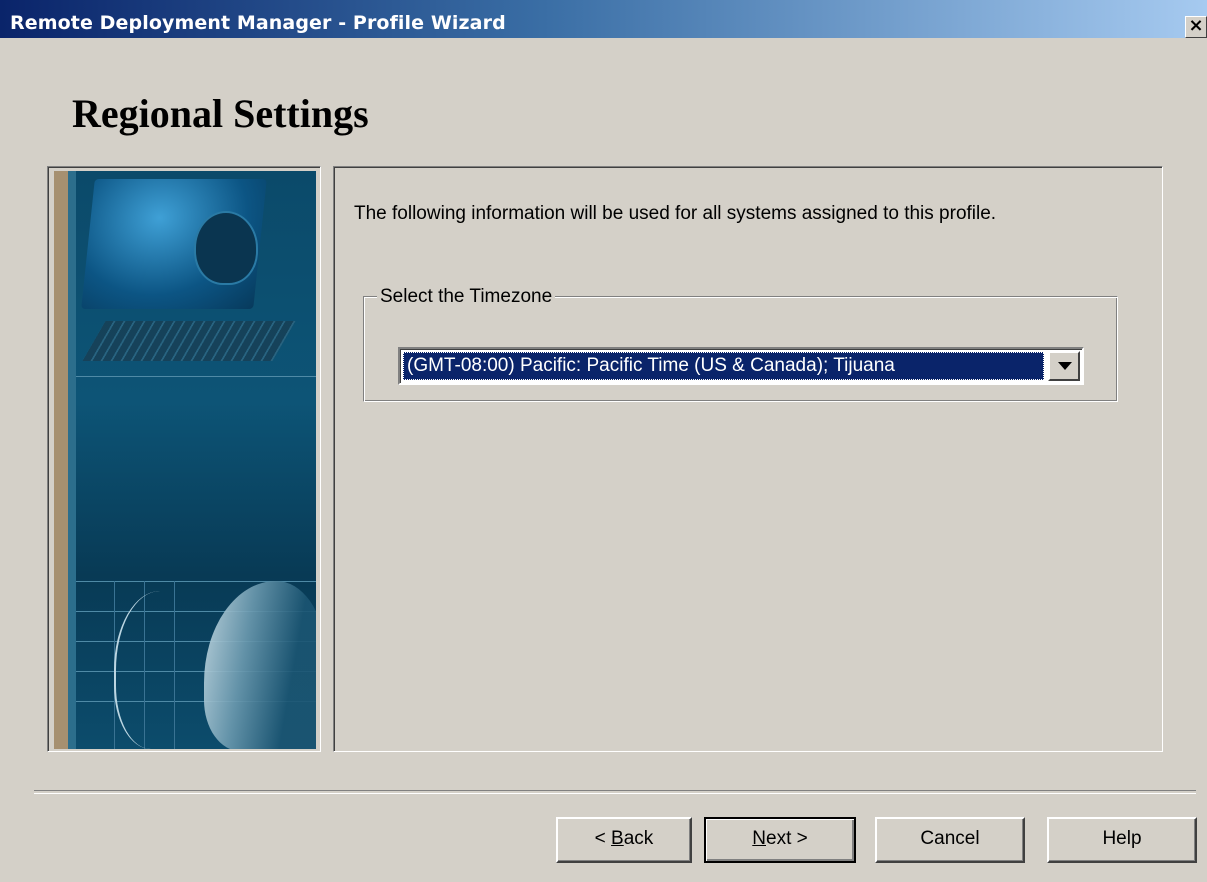 Image resolution: width=1207 pixels, height=882 pixels. I want to click on keyboard-graphic, so click(189, 341).